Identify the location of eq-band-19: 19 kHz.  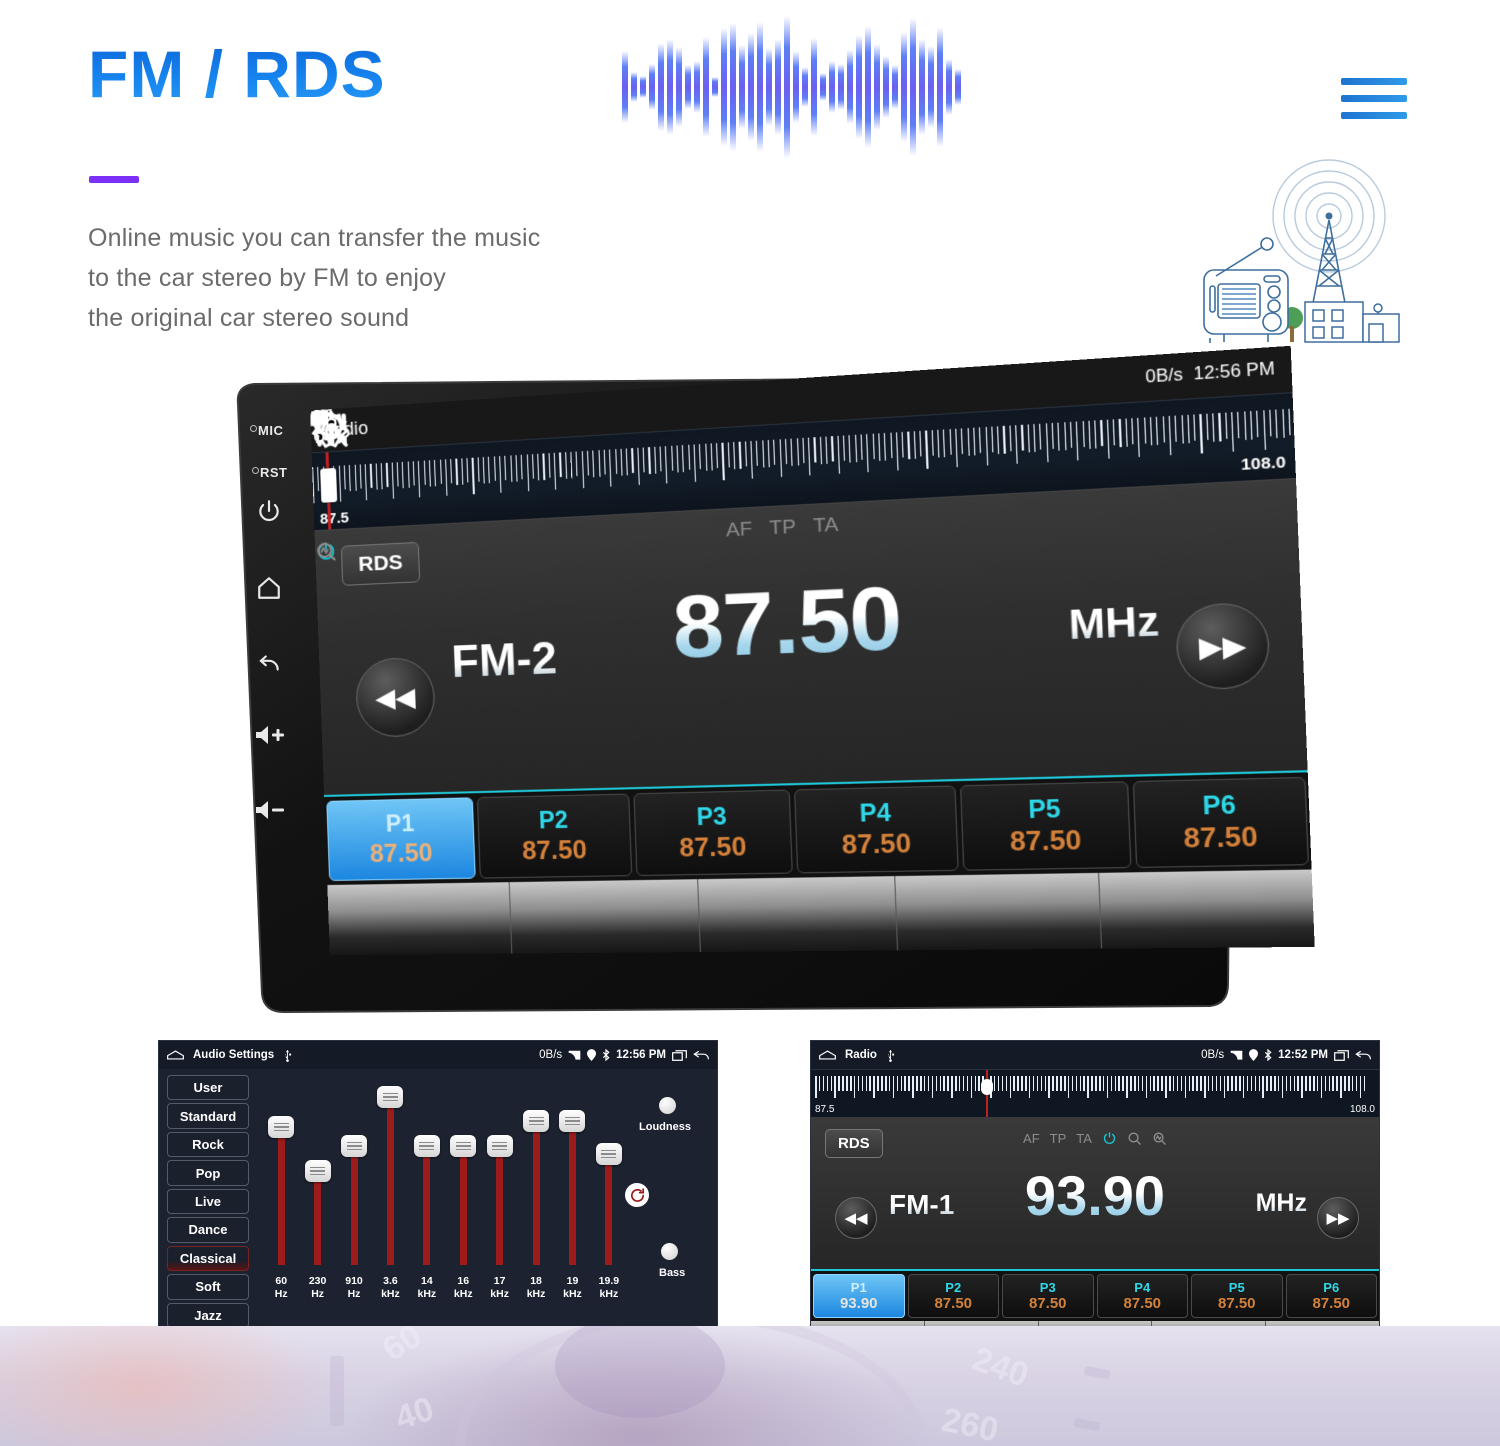
(572, 1201).